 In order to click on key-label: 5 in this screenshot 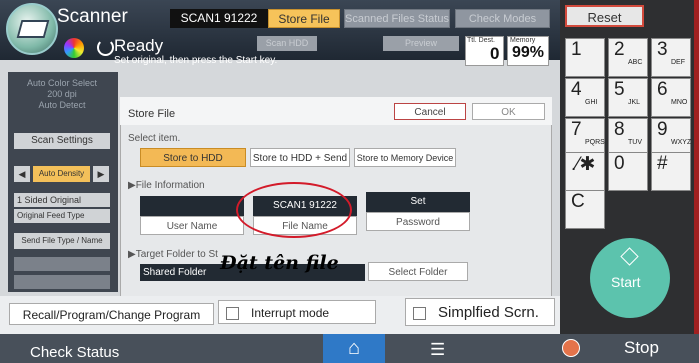, I will do `click(619, 89)`.